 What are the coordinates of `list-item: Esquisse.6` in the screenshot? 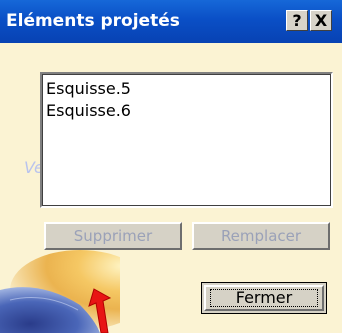 It's located at (186, 111).